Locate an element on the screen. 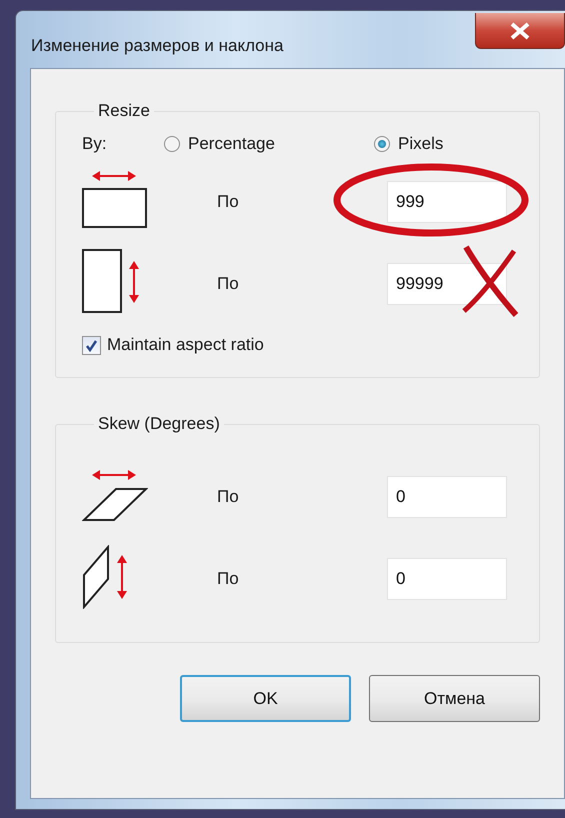 This screenshot has width=565, height=818. close-icon is located at coordinates (520, 31).